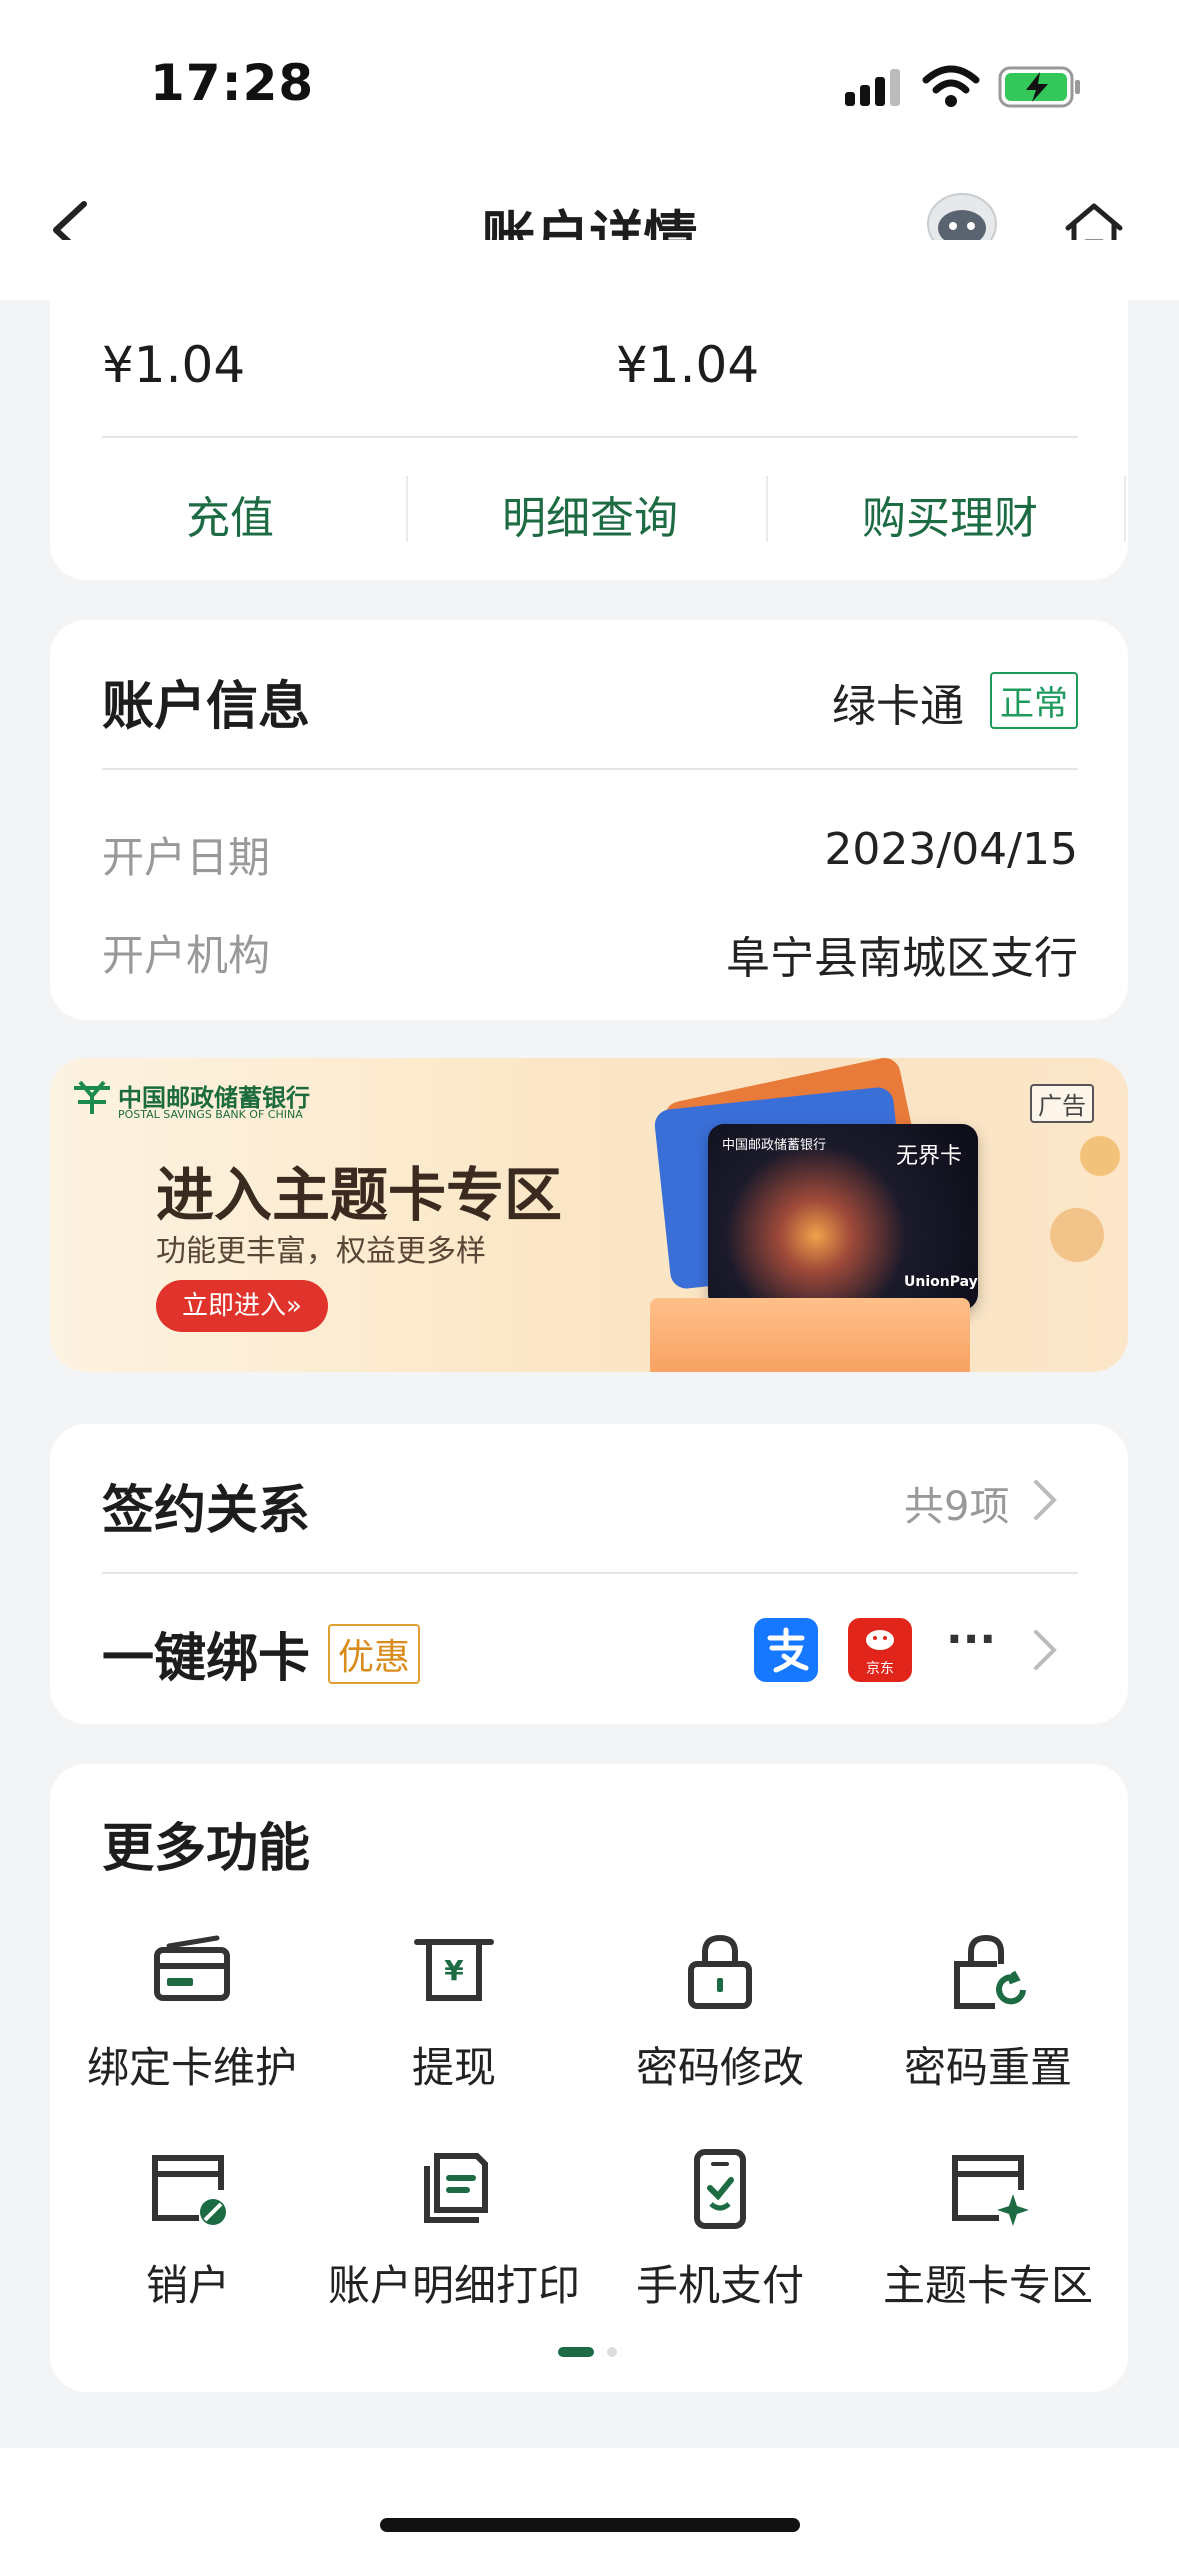 This screenshot has width=1179, height=2556. I want to click on function-bind-card-maintenance: 绑定卡维护, so click(192, 2010).